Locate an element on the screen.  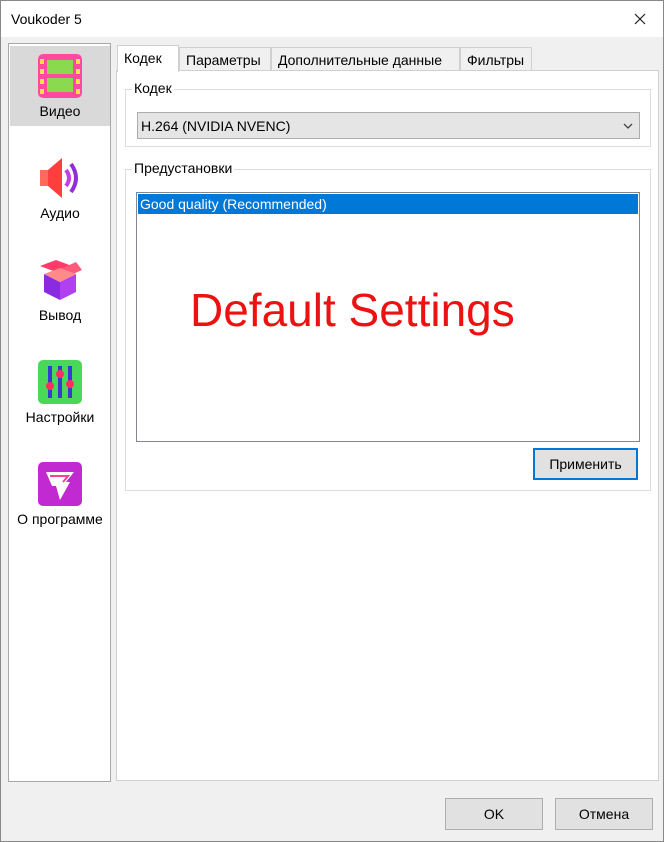
apply-button: Применить is located at coordinates (585, 464).